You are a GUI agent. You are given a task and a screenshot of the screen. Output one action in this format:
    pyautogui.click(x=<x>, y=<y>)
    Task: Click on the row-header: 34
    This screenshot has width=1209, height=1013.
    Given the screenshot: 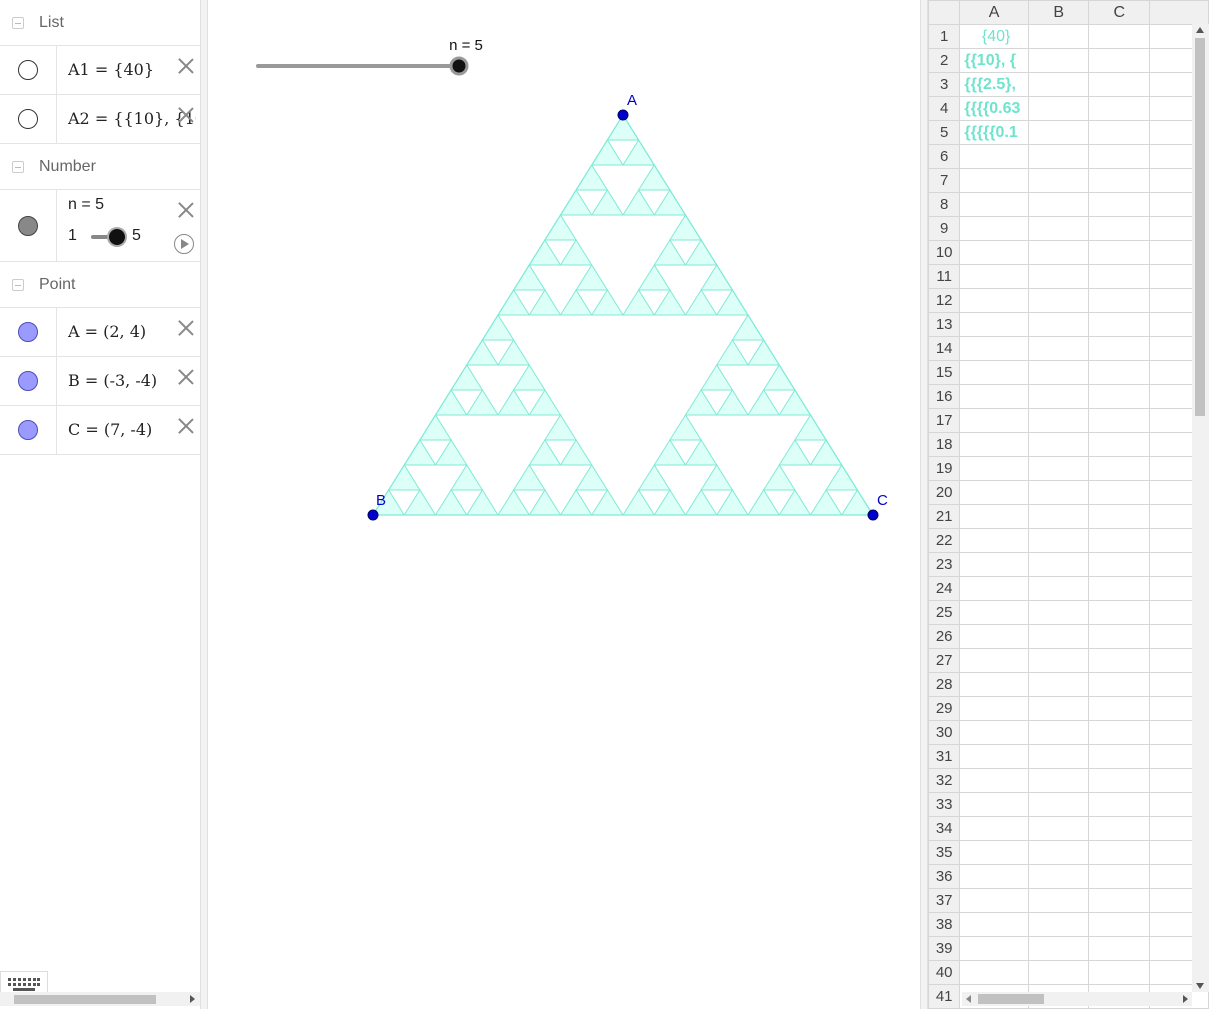 What is the action you would take?
    pyautogui.click(x=944, y=828)
    